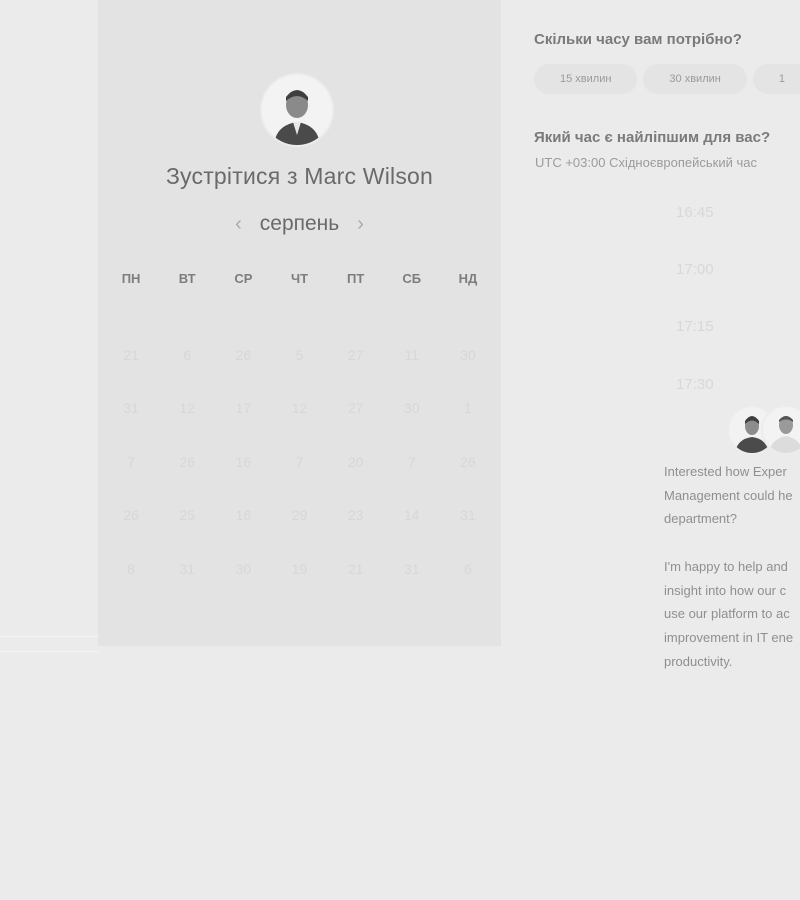  I want to click on calendar-day: 5, so click(299, 355).